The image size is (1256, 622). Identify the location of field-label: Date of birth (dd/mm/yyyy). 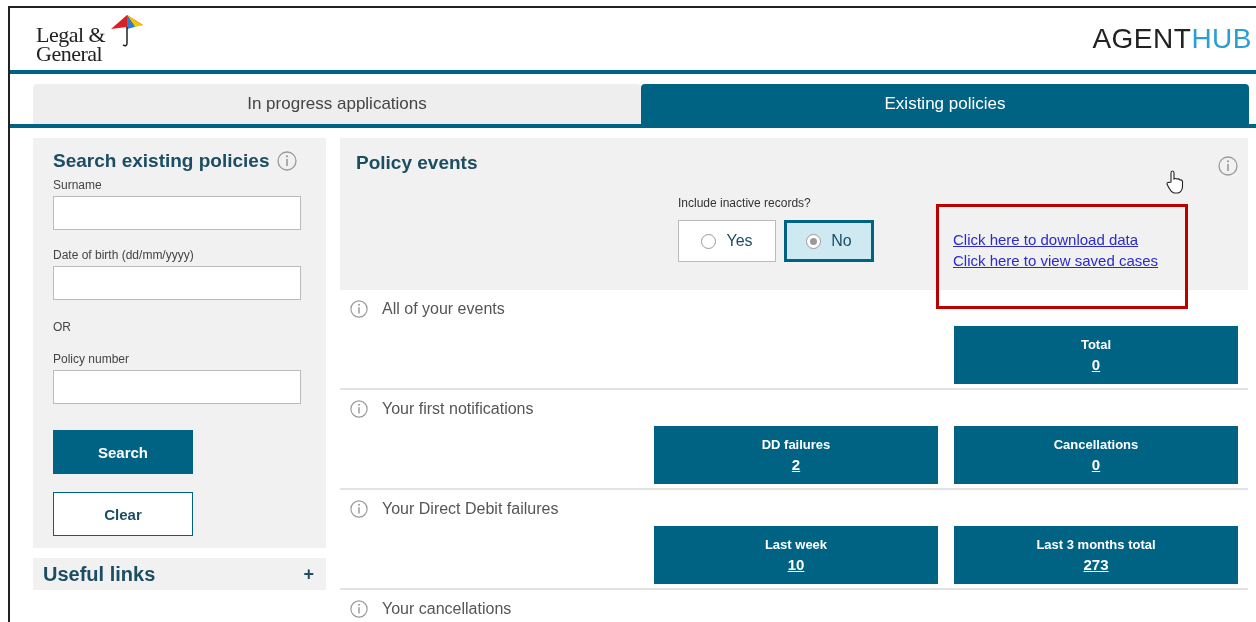
(124, 255).